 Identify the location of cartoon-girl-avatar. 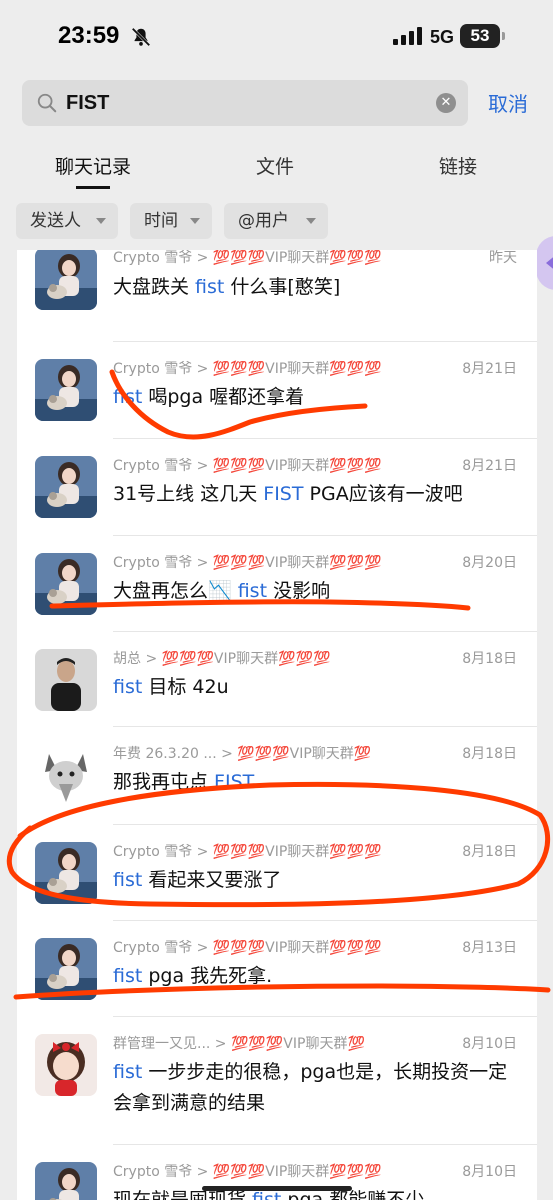
(66, 1065).